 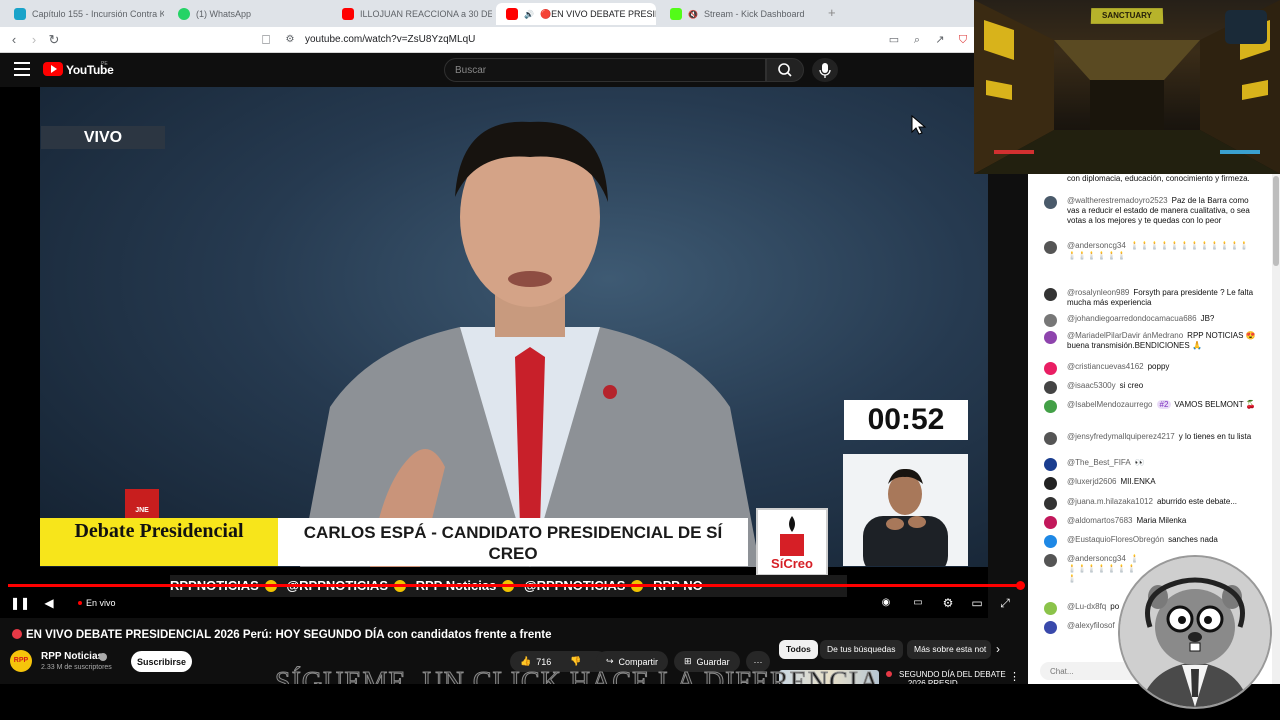 I want to click on site-settings-icon: ⚙, so click(x=290, y=40).